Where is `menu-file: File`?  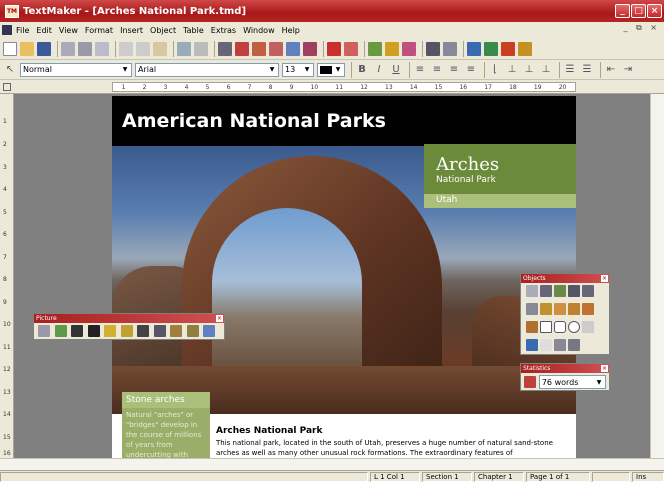 menu-file: File is located at coordinates (22, 30).